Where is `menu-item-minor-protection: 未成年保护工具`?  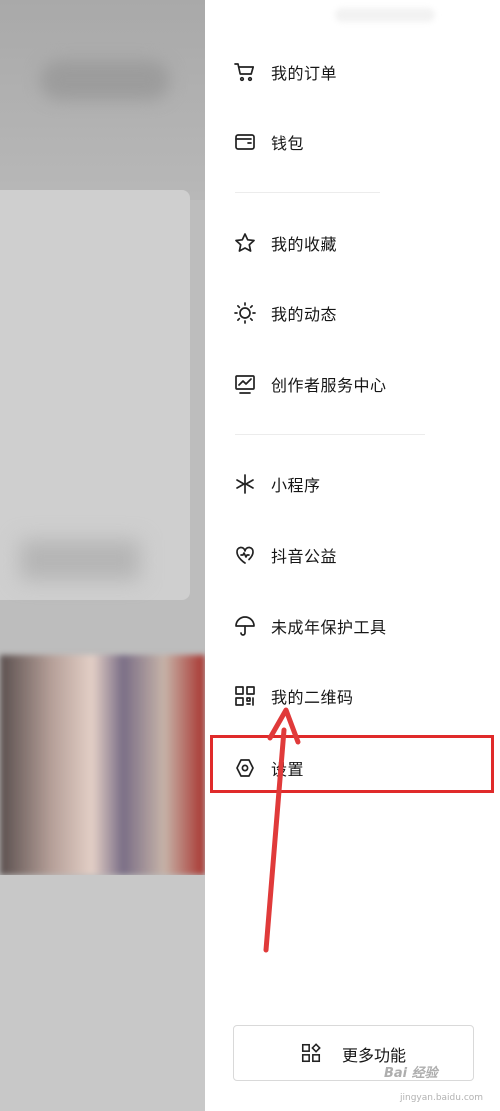
menu-item-minor-protection: 未成年保护工具 is located at coordinates (352, 626).